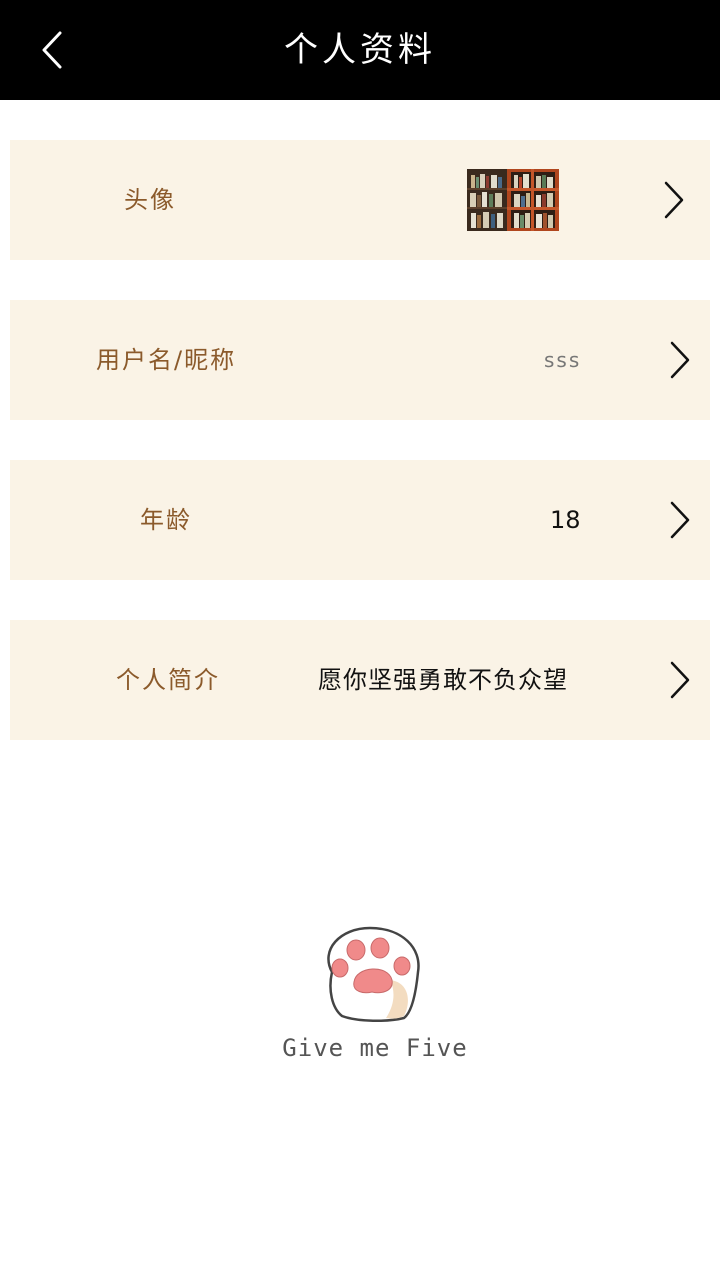 The height and width of the screenshot is (1280, 720). What do you see at coordinates (150, 200) in the screenshot?
I see `row-label-avatar: 头像` at bounding box center [150, 200].